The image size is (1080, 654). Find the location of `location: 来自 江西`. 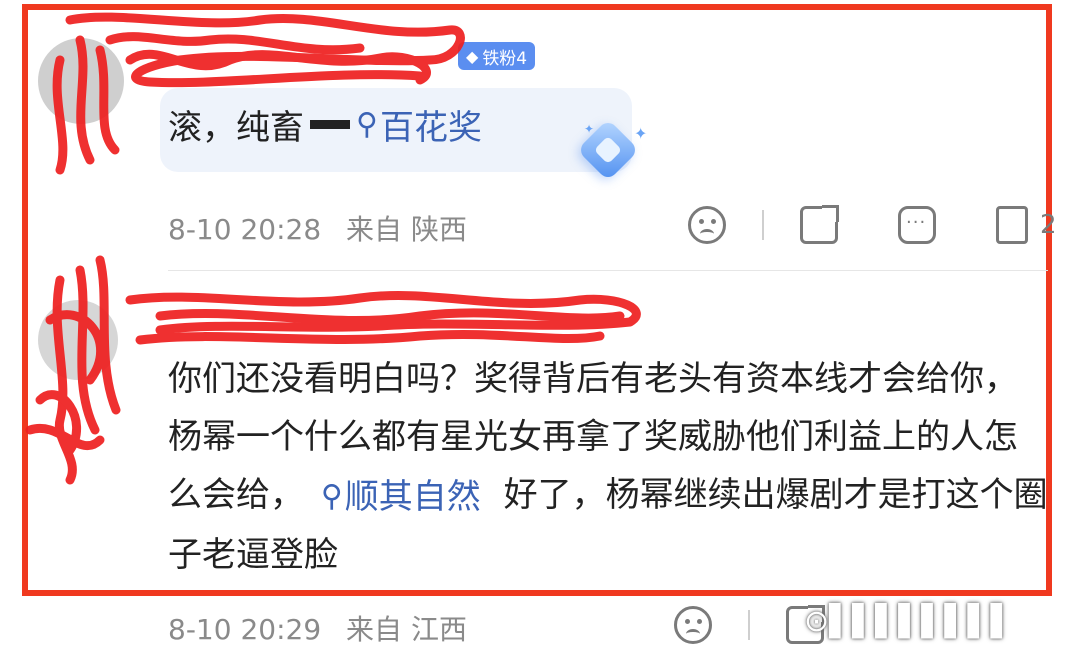

location: 来自 江西 is located at coordinates (406, 629).